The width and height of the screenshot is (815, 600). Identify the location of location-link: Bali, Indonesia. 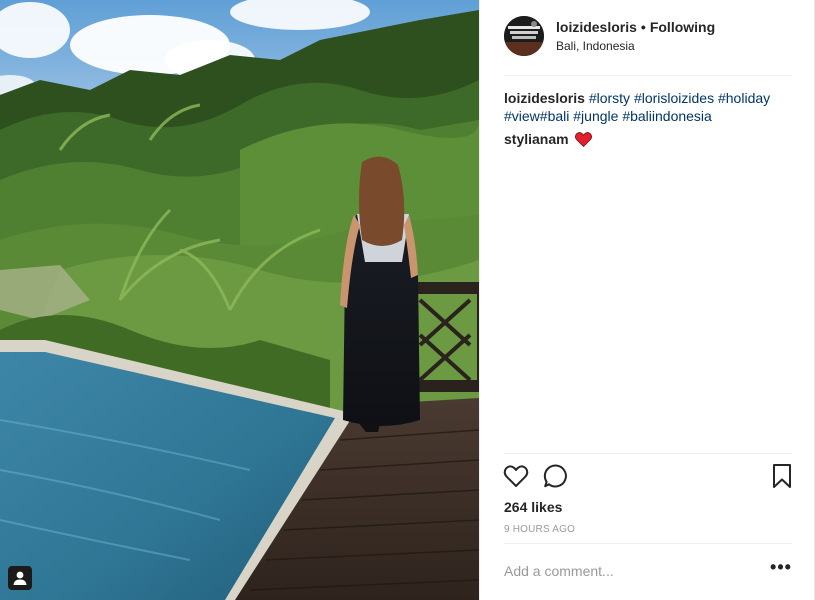
(595, 46).